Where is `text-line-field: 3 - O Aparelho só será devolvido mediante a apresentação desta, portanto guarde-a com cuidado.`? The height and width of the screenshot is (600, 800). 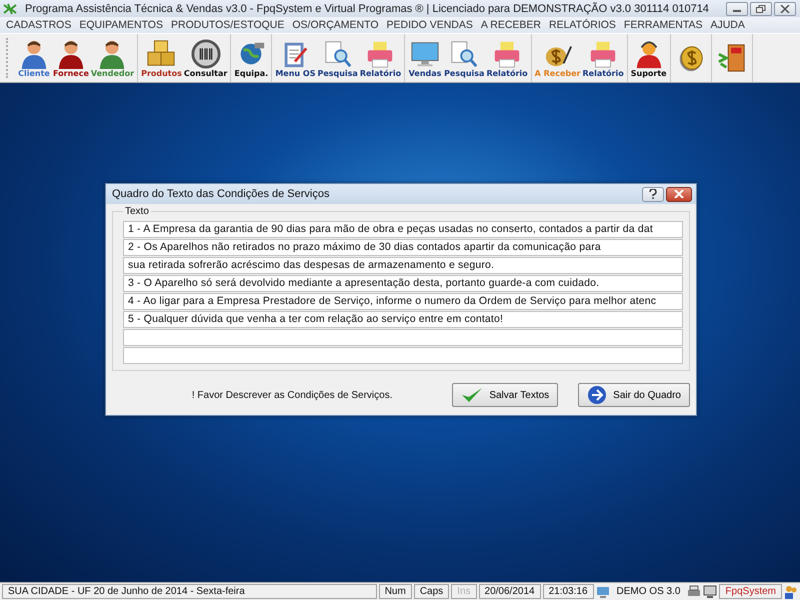
text-line-field: 3 - O Aparelho só será devolvido mediante a apresentação desta, portanto guarde-a com cuidado. is located at coordinates (403, 283).